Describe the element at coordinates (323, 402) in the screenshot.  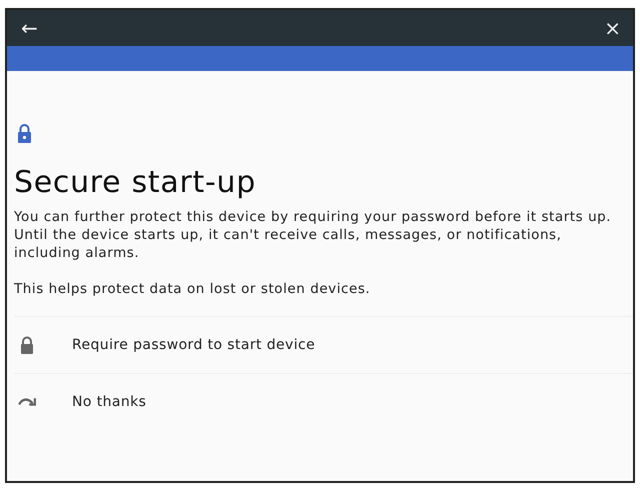
I see `option-item: No thanks` at that location.